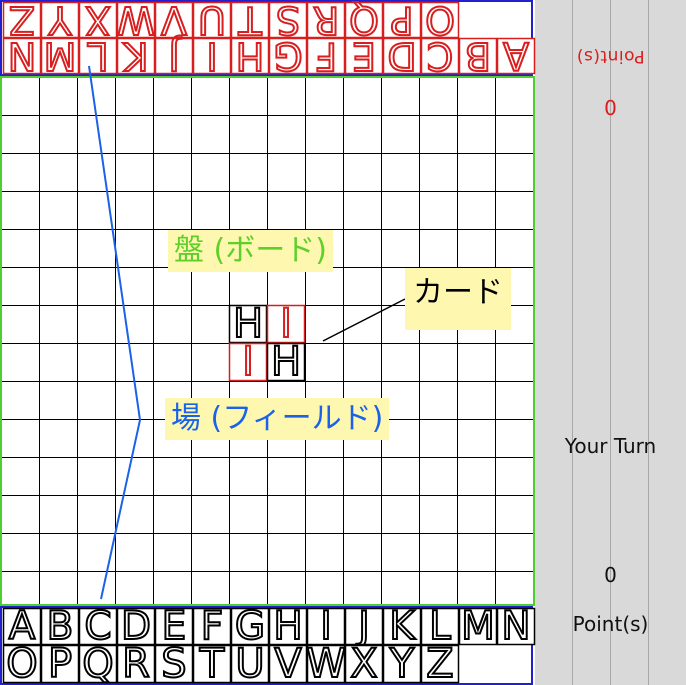  What do you see at coordinates (250, 251) in the screenshot?
I see `board-annotation: 盤 (ボード)` at bounding box center [250, 251].